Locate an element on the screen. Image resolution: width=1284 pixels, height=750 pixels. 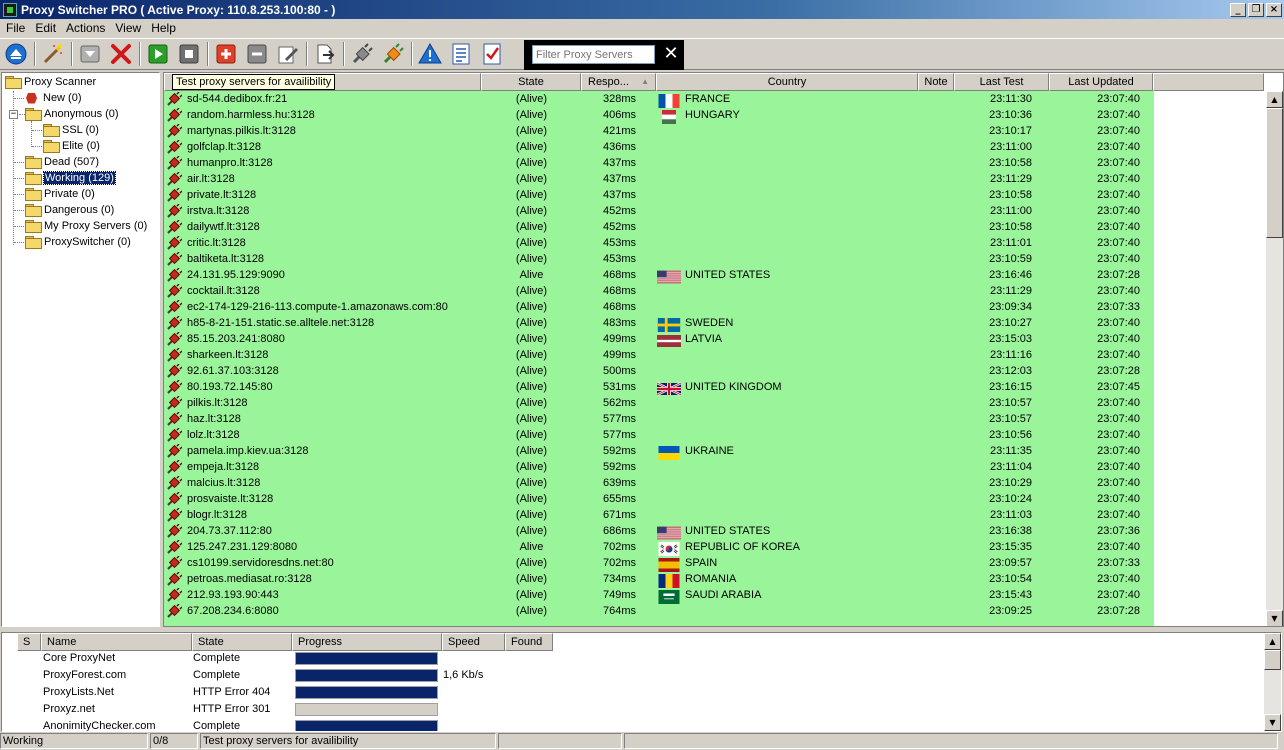
restore-button: ❐ is located at coordinates (1256, 9).